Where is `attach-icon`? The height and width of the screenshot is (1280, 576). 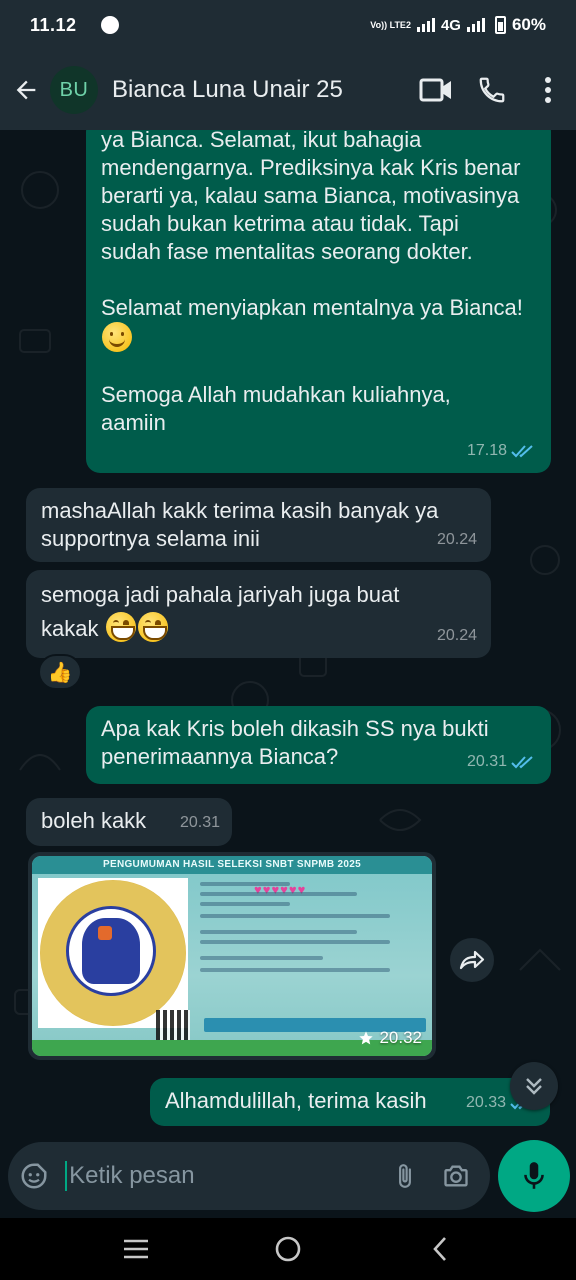
attach-icon is located at coordinates (404, 1176).